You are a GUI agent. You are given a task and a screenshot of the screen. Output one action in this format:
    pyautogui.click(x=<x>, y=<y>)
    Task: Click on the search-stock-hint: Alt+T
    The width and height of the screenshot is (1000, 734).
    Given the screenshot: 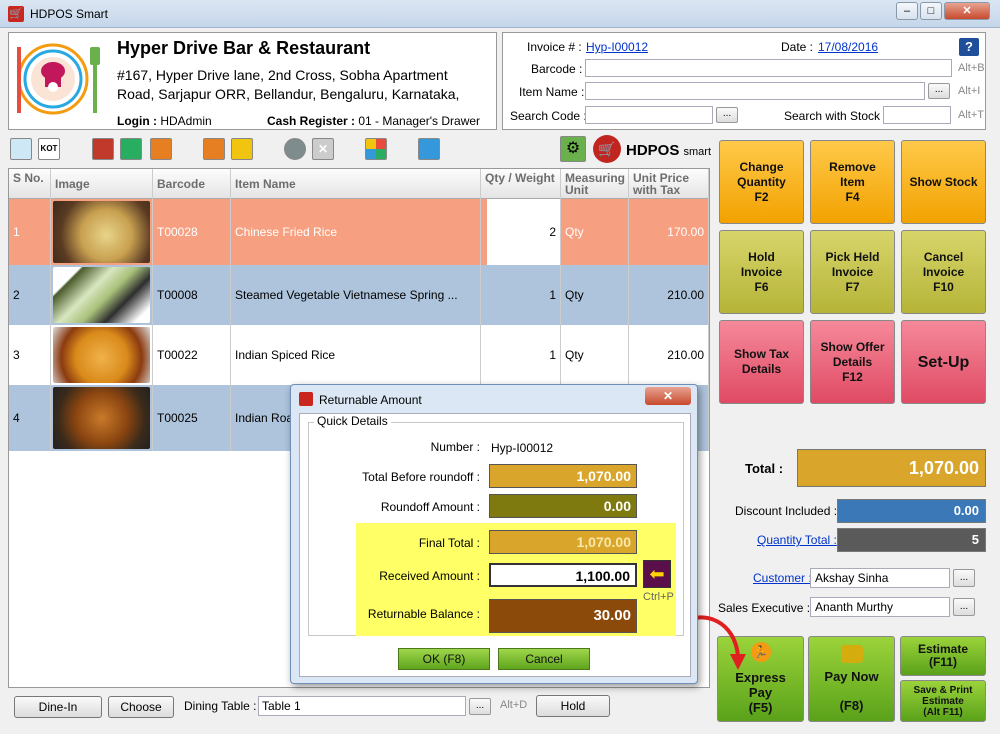 What is the action you would take?
    pyautogui.click(x=971, y=115)
    